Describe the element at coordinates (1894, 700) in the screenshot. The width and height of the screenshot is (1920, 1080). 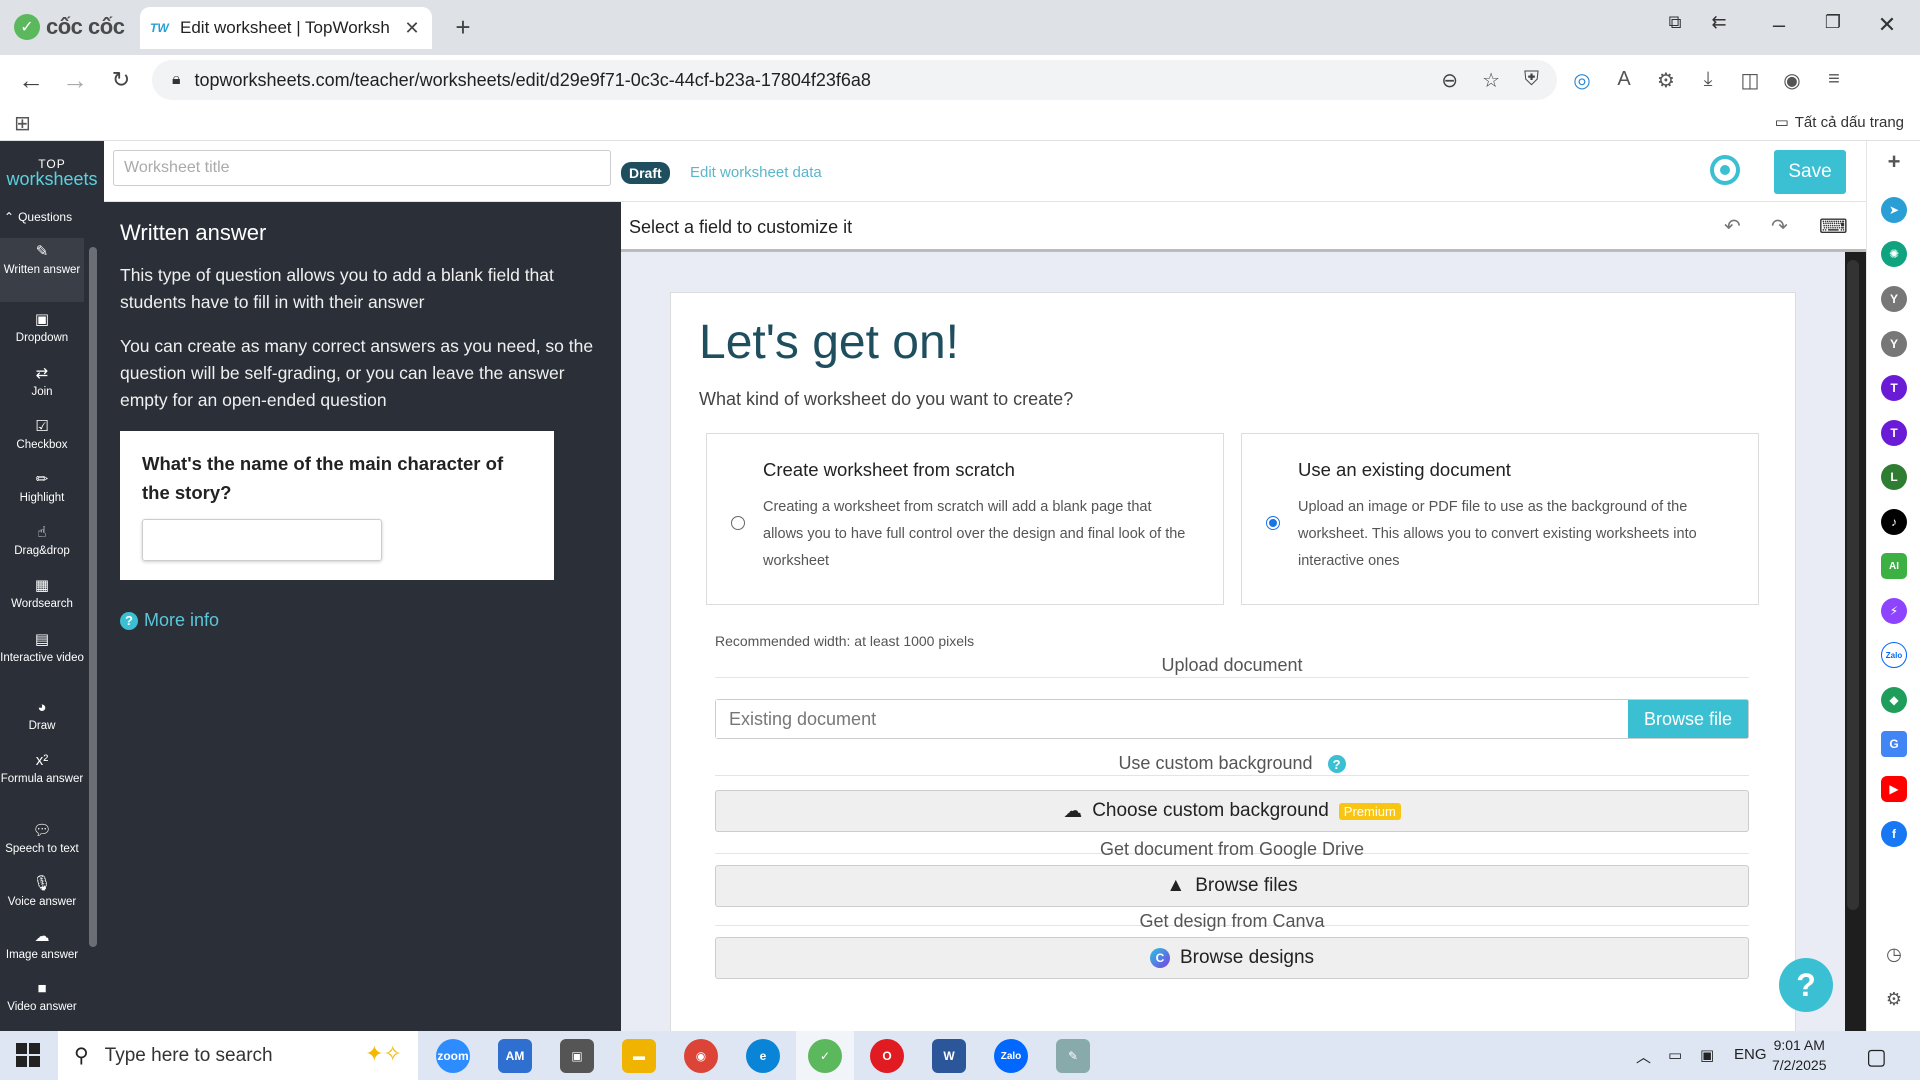
I see `game-icon: ◆` at that location.